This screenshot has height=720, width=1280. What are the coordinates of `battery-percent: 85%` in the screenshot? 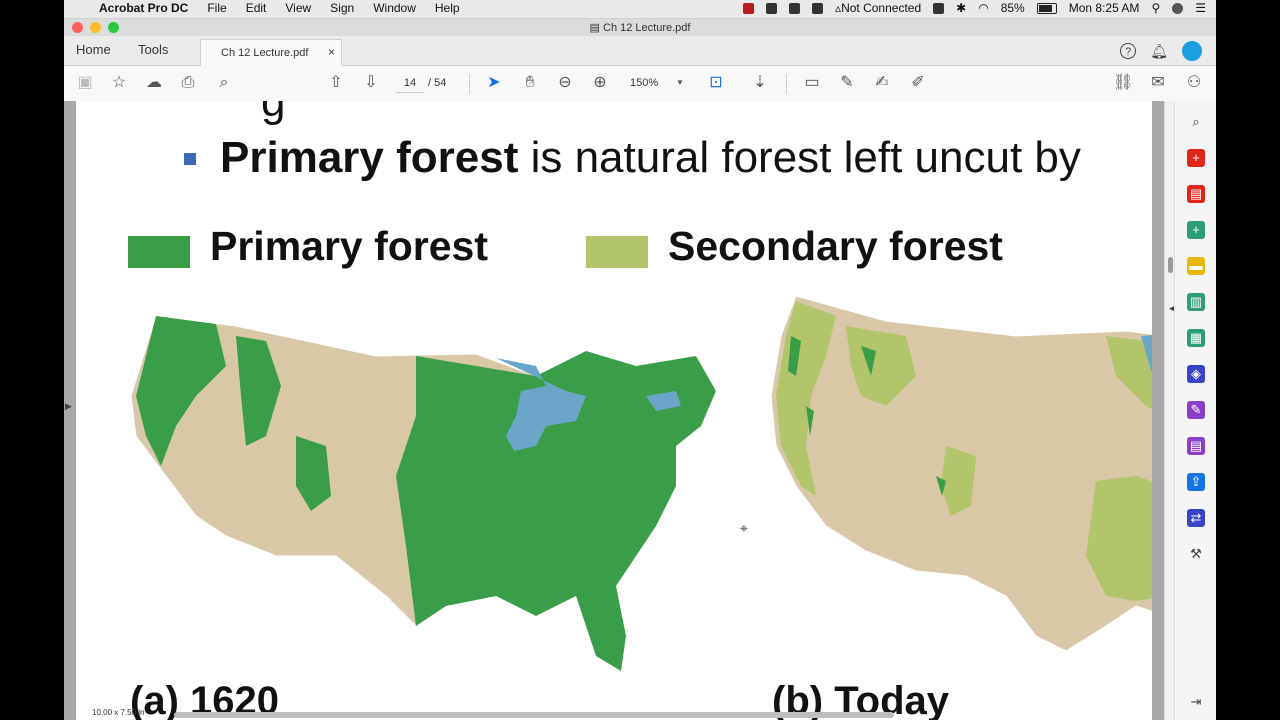 It's located at (1013, 8).